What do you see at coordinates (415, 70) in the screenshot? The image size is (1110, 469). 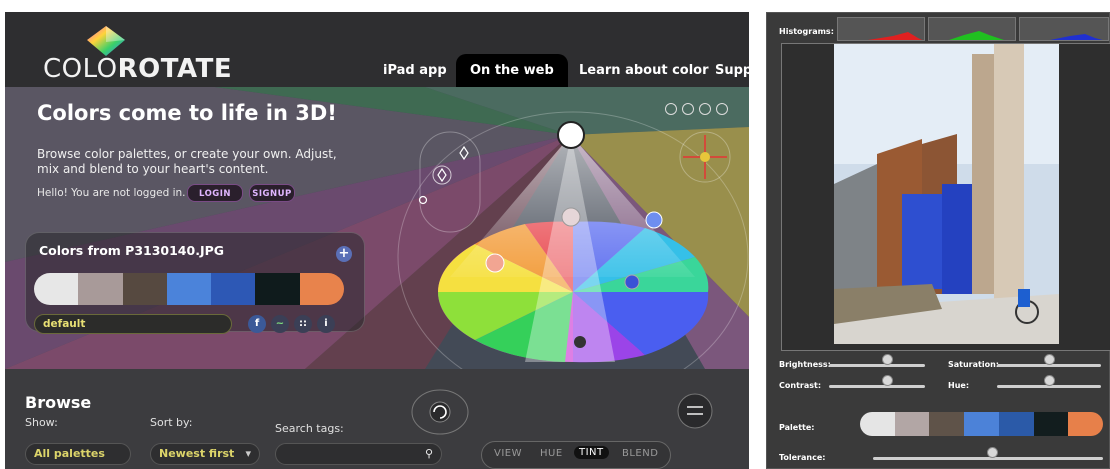 I see `nav-ipad-app: iPad app` at bounding box center [415, 70].